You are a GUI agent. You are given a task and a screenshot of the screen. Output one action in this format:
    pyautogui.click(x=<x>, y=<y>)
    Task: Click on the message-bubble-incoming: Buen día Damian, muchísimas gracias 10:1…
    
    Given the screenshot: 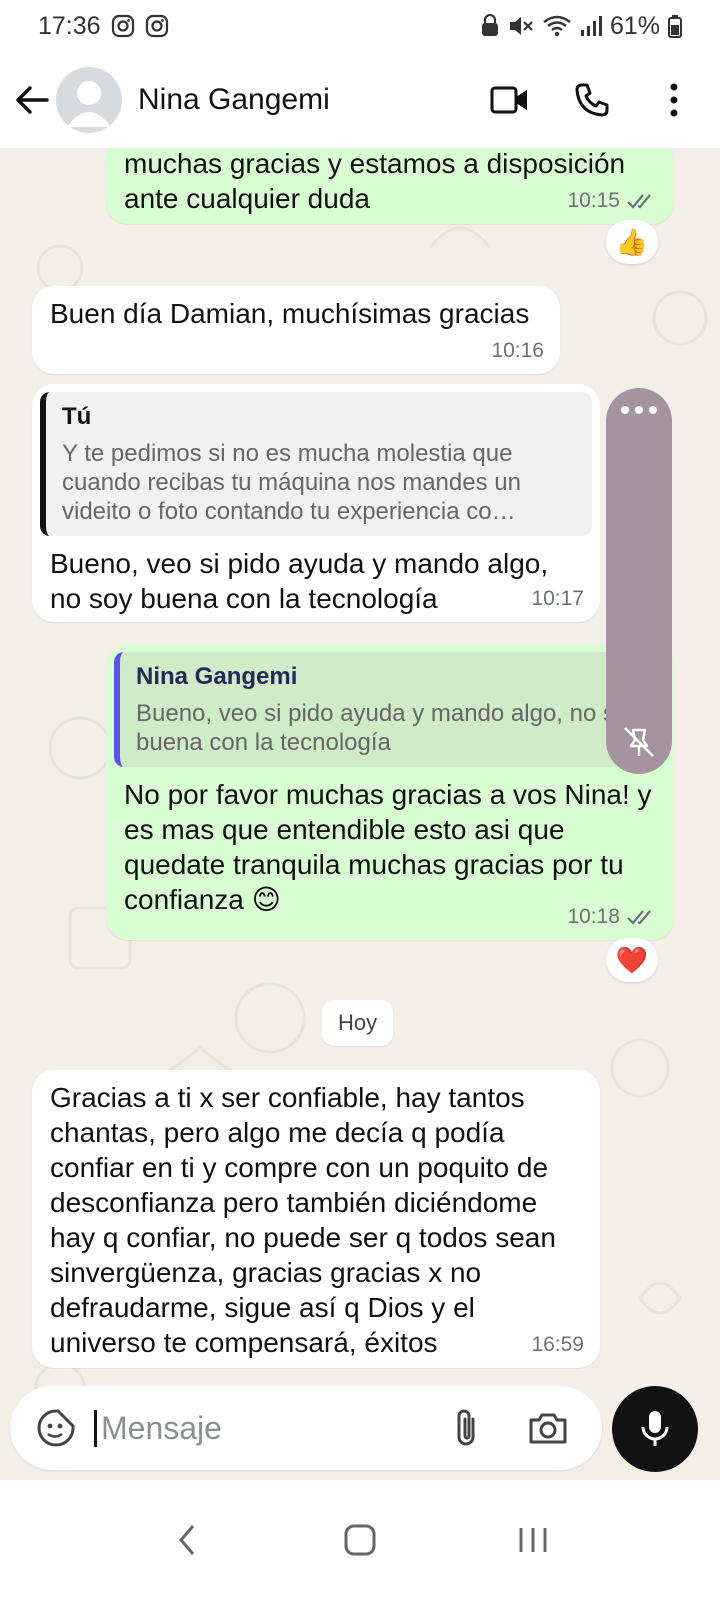 What is the action you would take?
    pyautogui.click(x=296, y=330)
    